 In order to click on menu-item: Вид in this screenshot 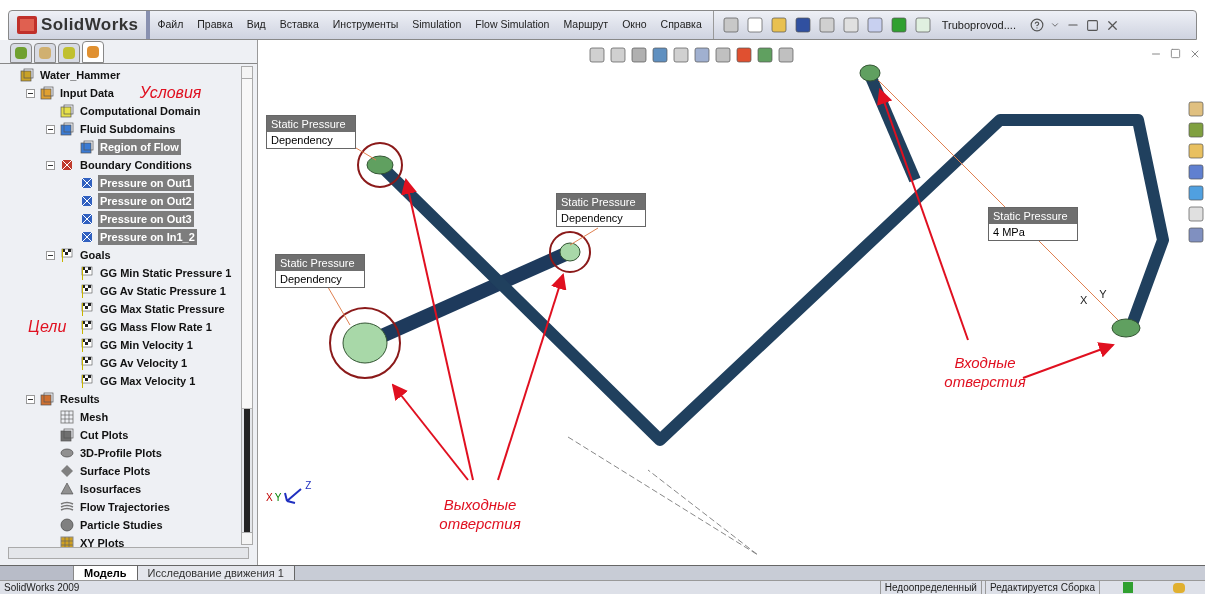, I will do `click(256, 25)`.